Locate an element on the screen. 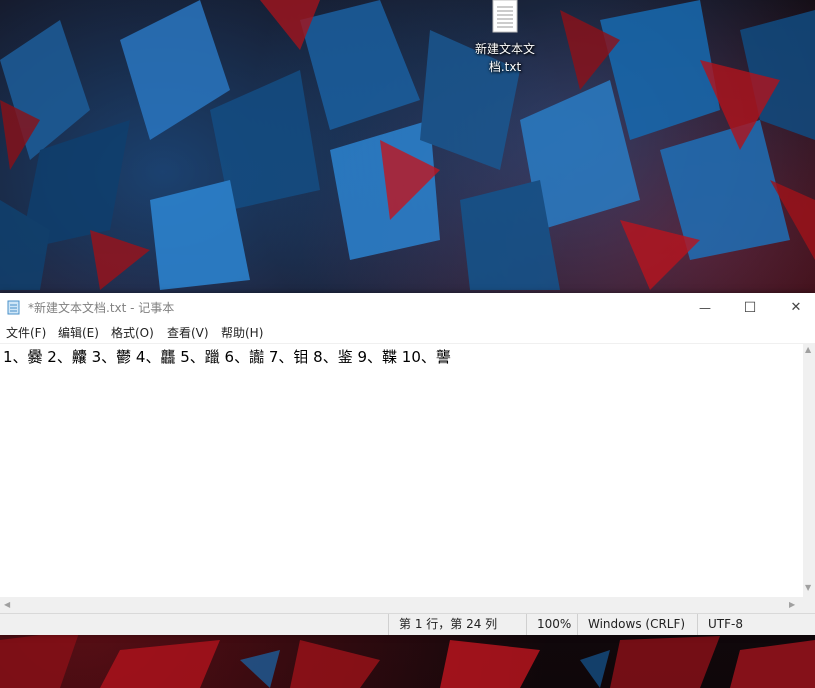 The height and width of the screenshot is (688, 815). status-cursor-position: 第 1 行，第 24 列 is located at coordinates (457, 624).